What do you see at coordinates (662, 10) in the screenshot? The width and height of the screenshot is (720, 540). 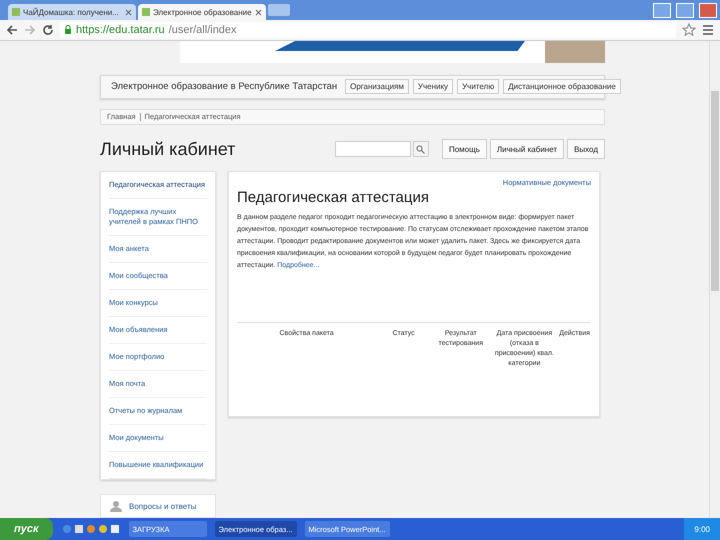 I see `minimize-button` at bounding box center [662, 10].